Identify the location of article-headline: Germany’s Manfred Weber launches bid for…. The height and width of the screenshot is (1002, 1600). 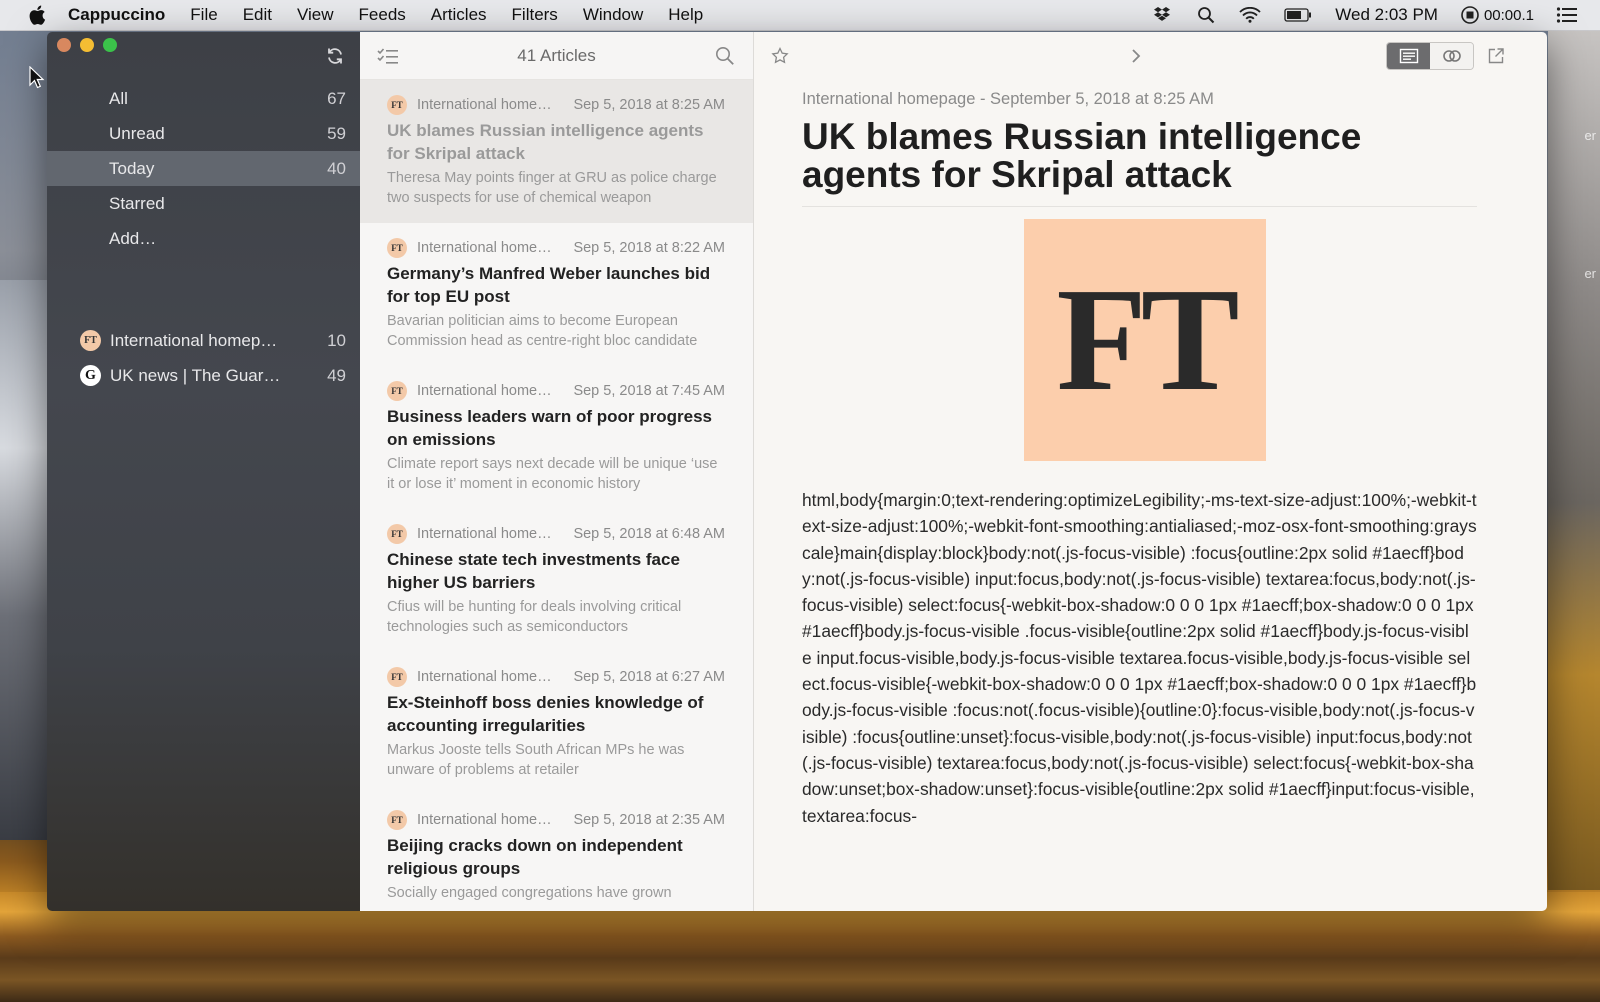
(549, 285).